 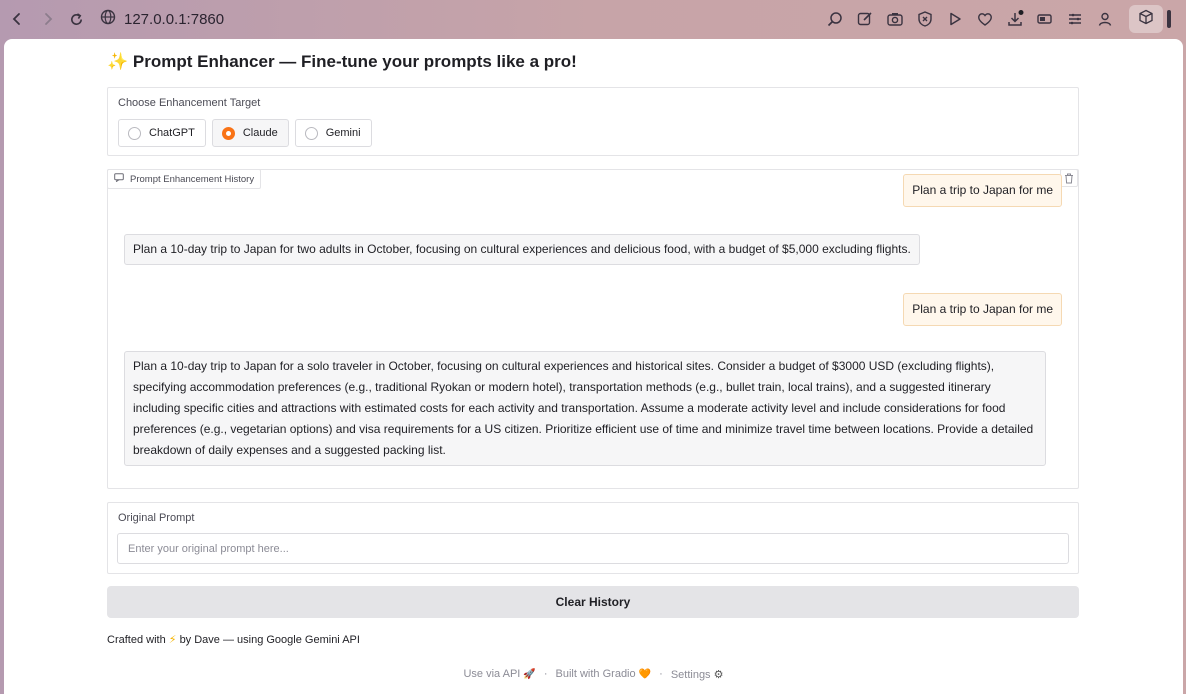 I want to click on original-prompt-panel: Original Prompt, so click(x=593, y=538).